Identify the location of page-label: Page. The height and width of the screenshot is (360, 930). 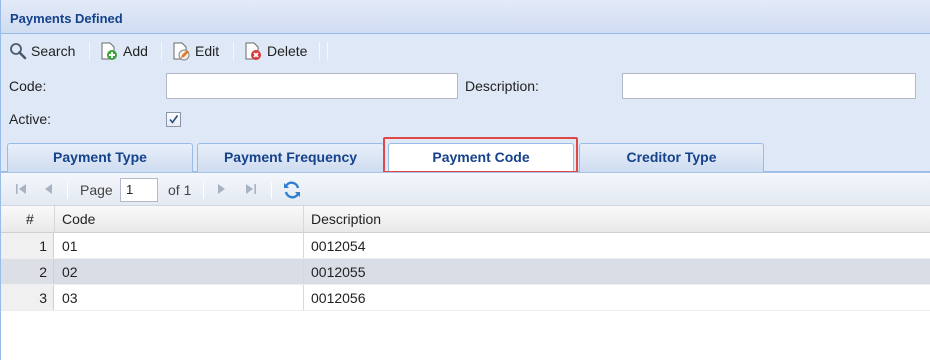
(96, 190).